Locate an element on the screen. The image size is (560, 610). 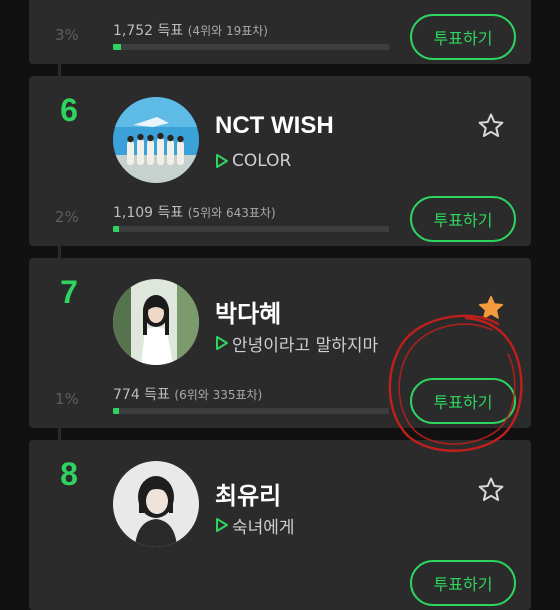
song-link: COLOR is located at coordinates (253, 161).